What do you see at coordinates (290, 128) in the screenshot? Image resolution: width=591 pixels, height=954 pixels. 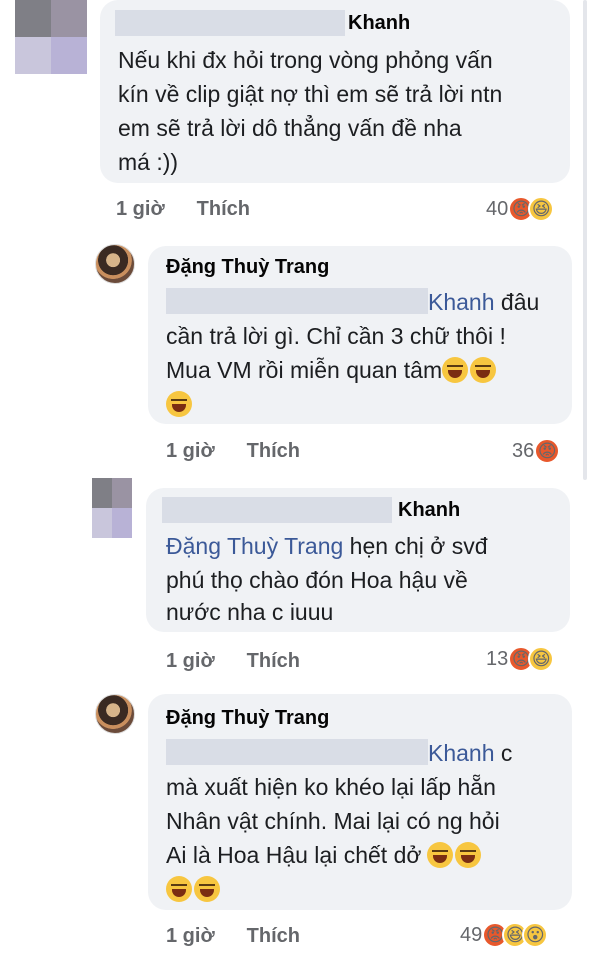 I see `comment-text-line: em sẽ trả lời dô thẳng vấn đề nha` at bounding box center [290, 128].